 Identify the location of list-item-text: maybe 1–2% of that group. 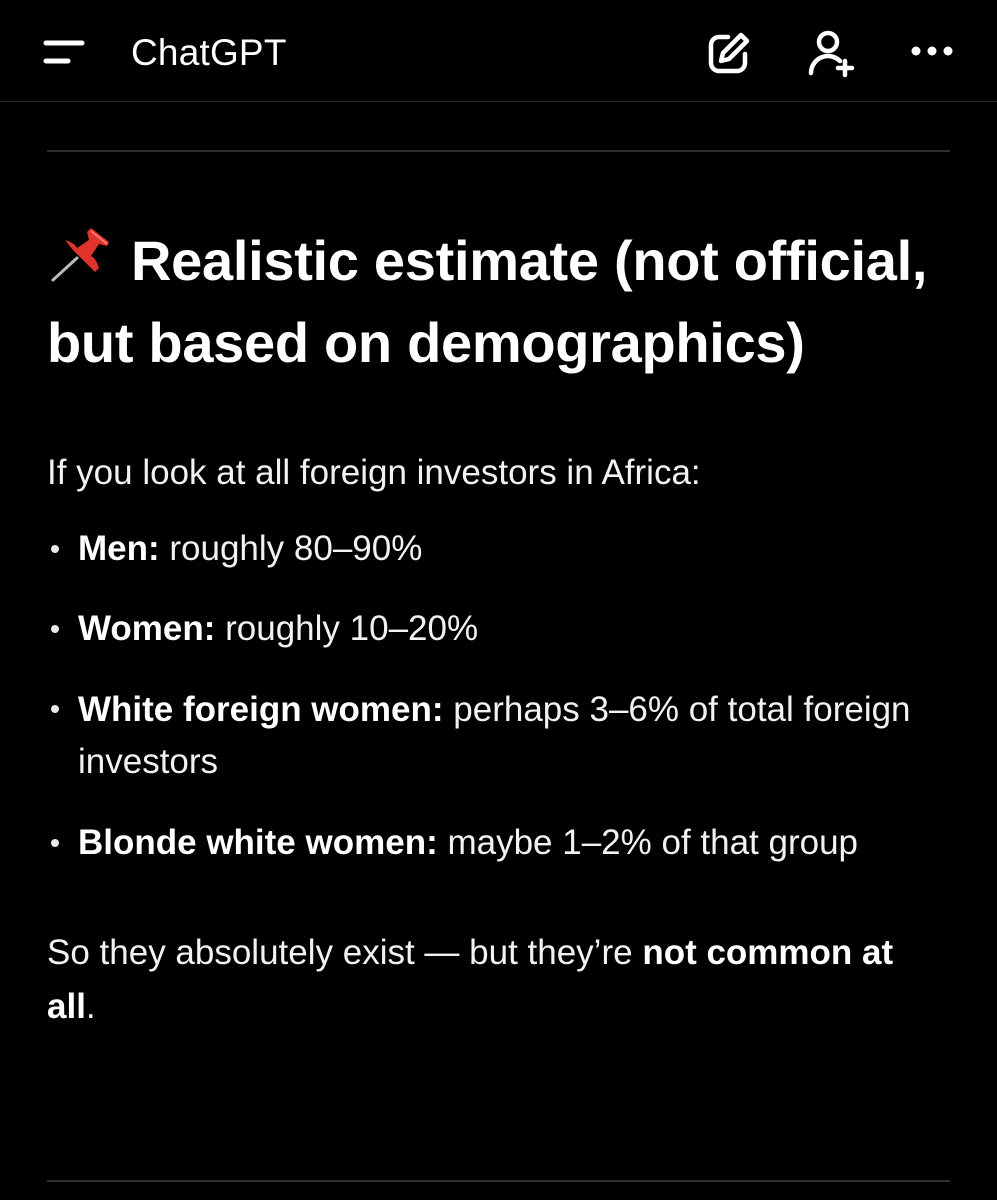
(648, 842).